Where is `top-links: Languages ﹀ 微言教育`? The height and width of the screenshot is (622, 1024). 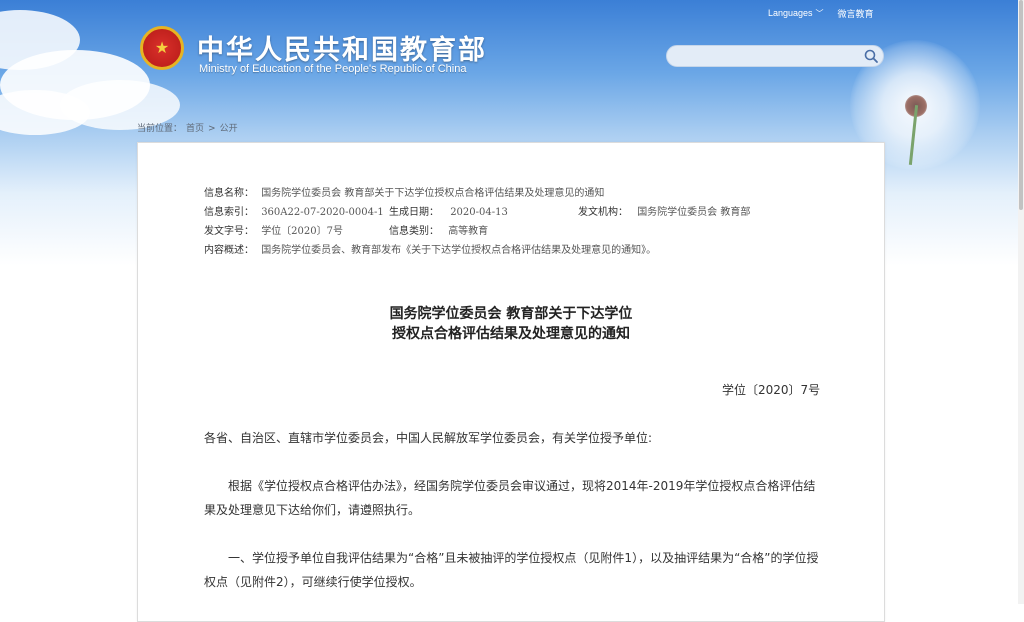 top-links: Languages ﹀ 微言教育 is located at coordinates (821, 13).